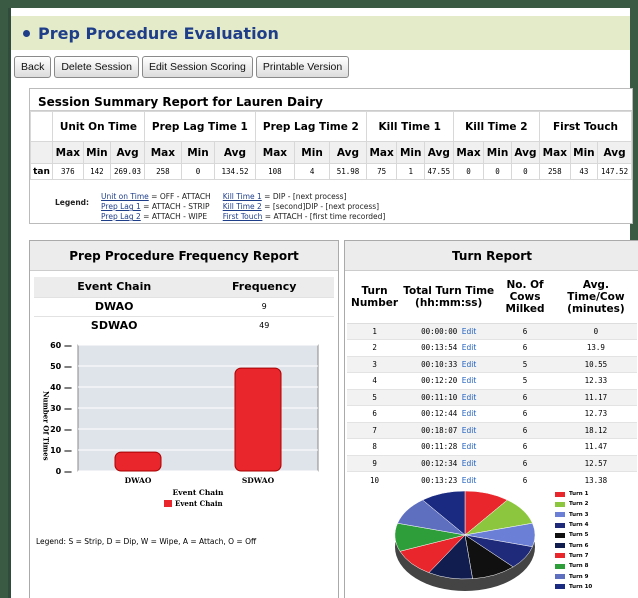 Image resolution: width=638 pixels, height=598 pixels. I want to click on x-tick-label: SDWAO, so click(258, 480).